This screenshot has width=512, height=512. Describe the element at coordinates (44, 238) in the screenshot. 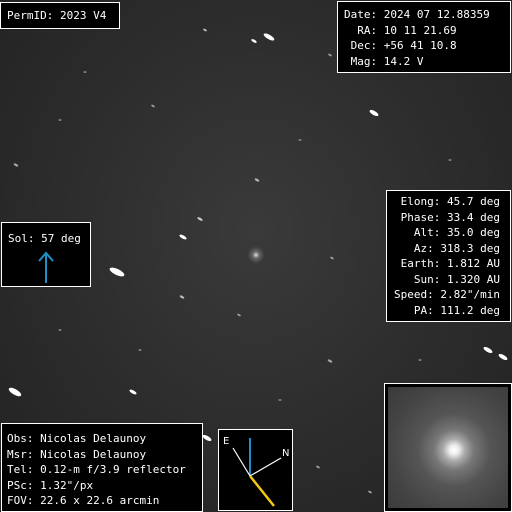

I see `sol-angle-label: Sol: 57 deg` at that location.